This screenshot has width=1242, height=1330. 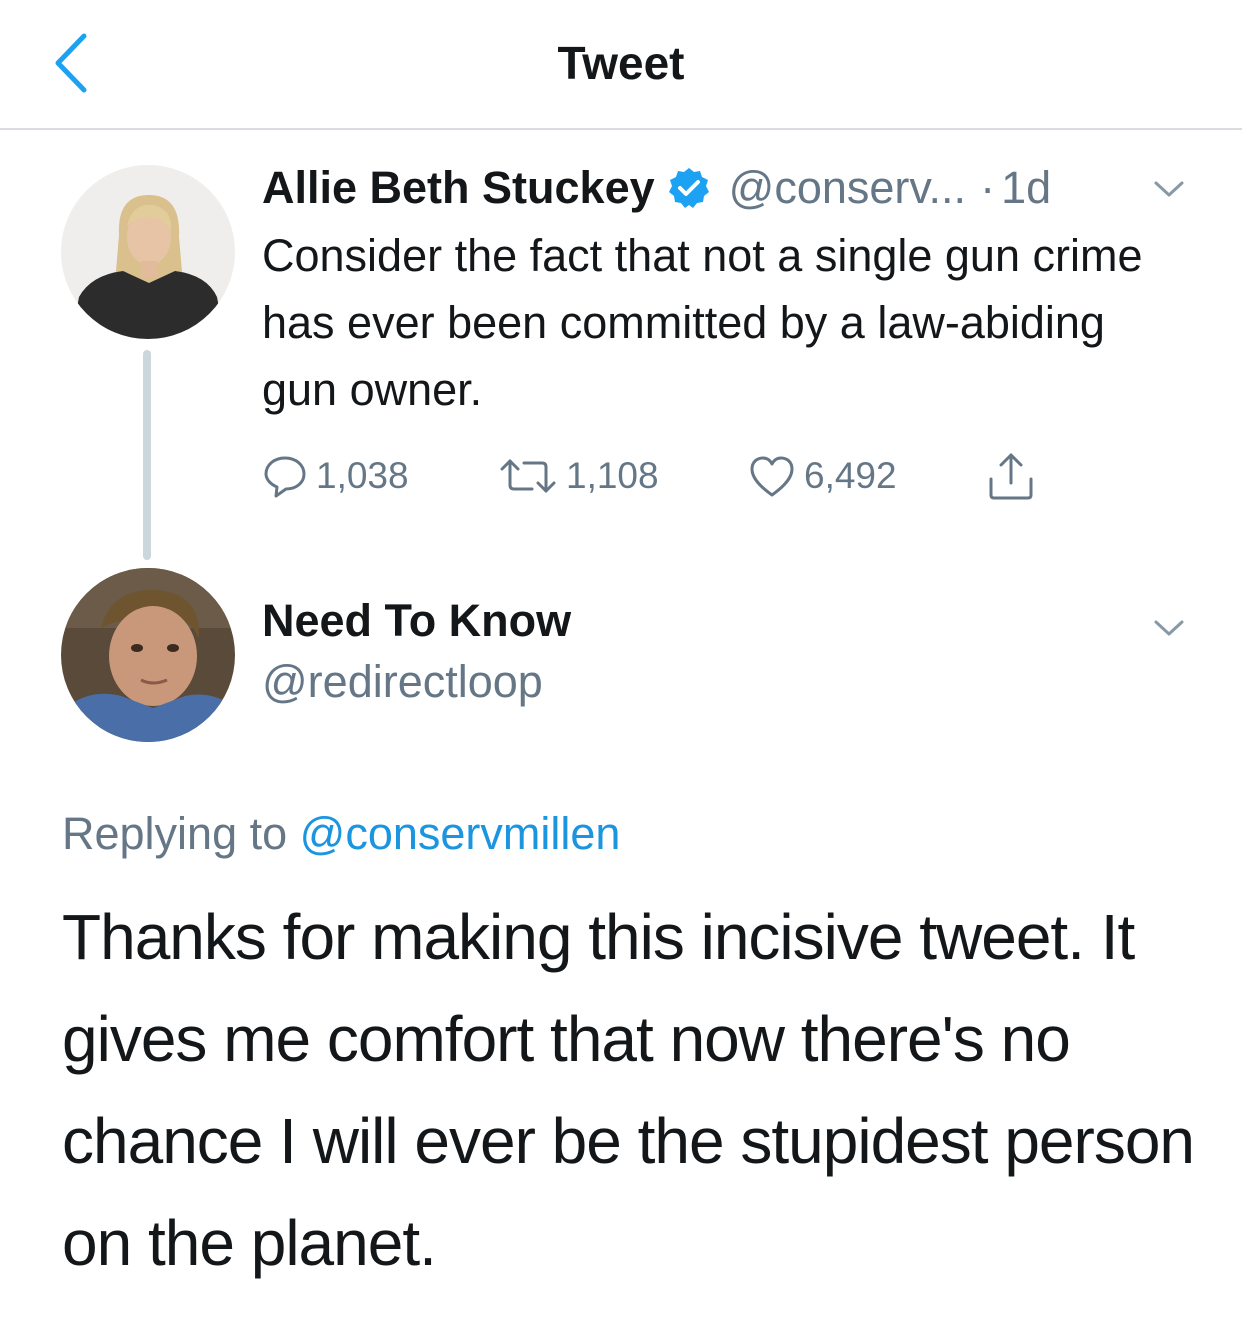 What do you see at coordinates (528, 476) in the screenshot?
I see `retweet-icon` at bounding box center [528, 476].